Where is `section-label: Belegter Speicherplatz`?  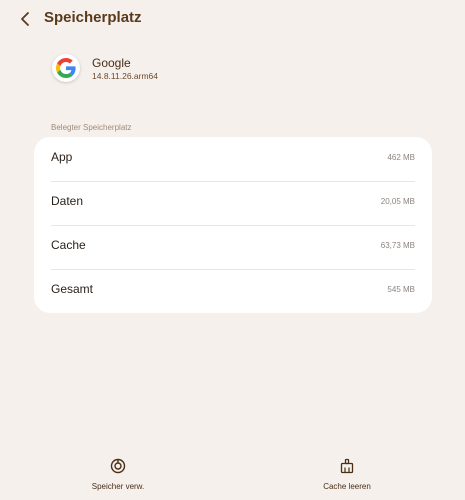
section-label: Belegter Speicherplatz is located at coordinates (91, 127).